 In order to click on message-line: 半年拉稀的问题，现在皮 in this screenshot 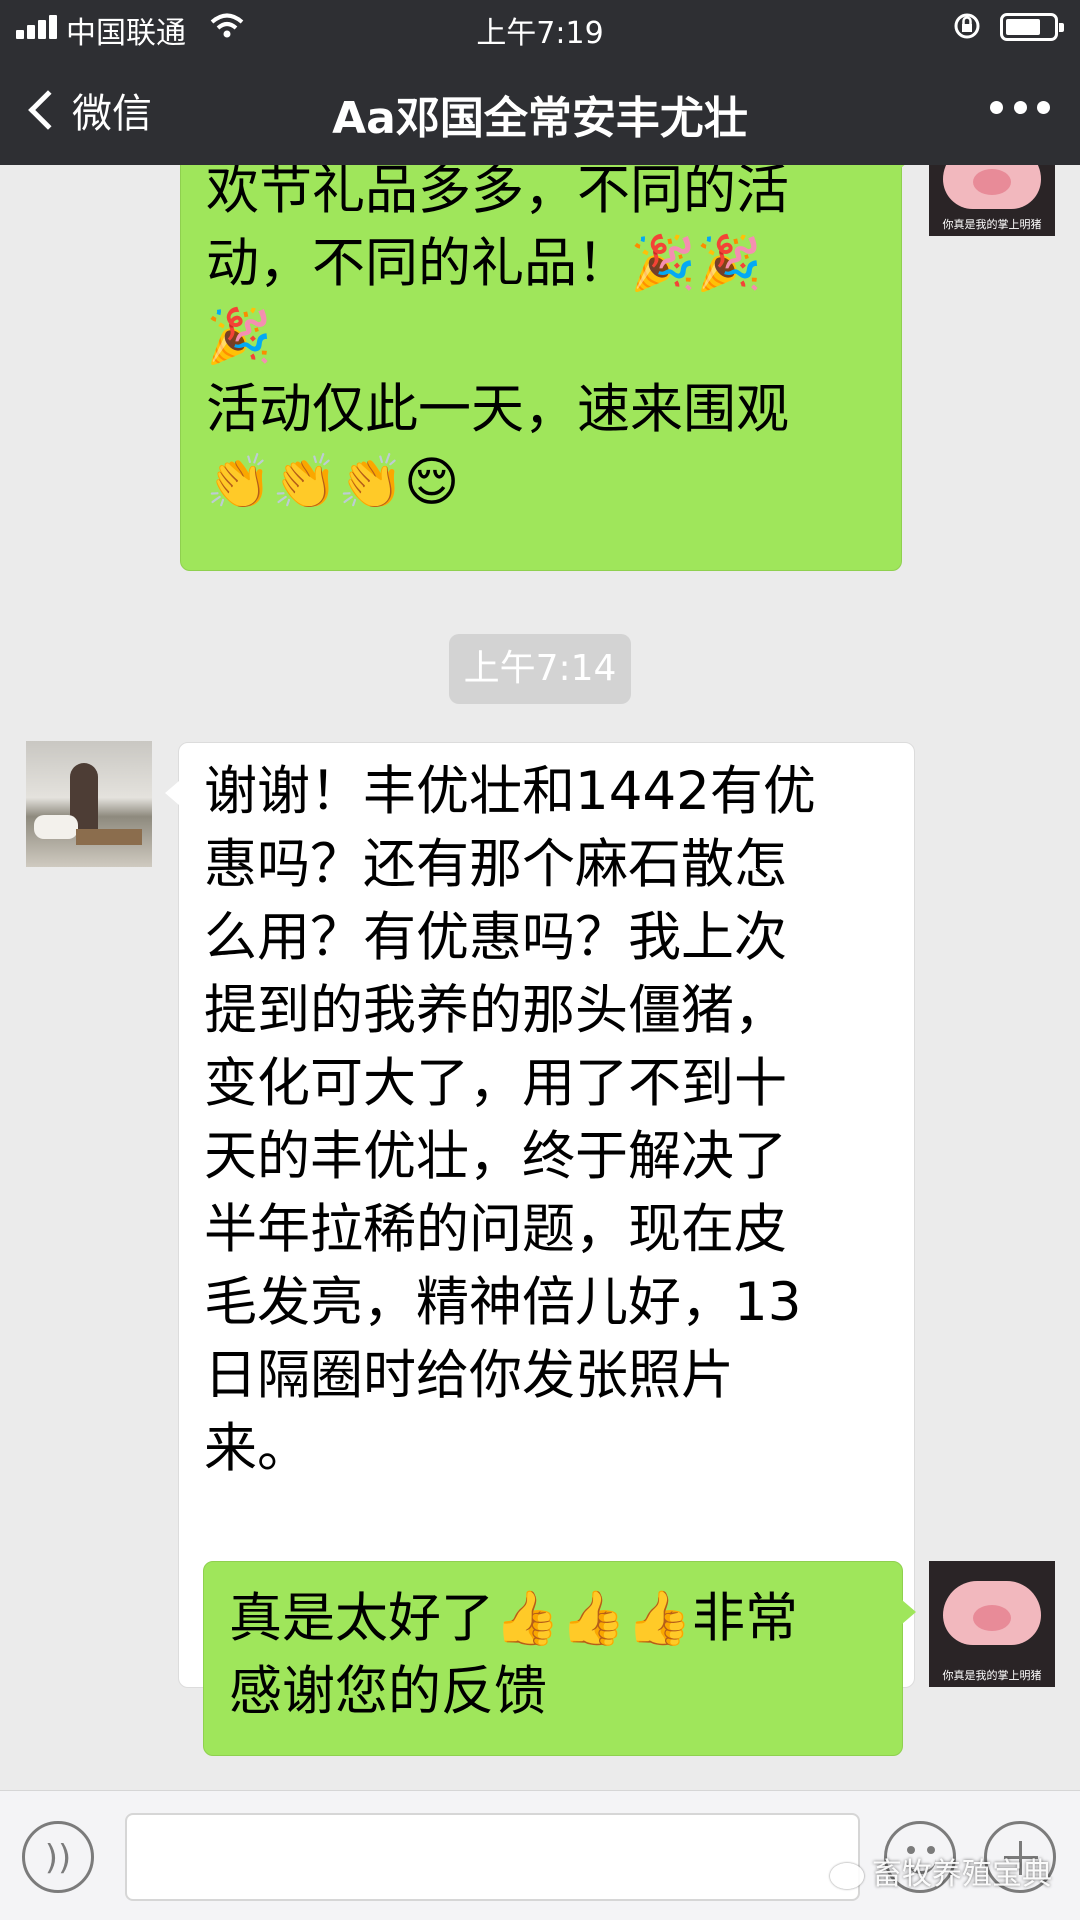, I will do `click(495, 1229)`.